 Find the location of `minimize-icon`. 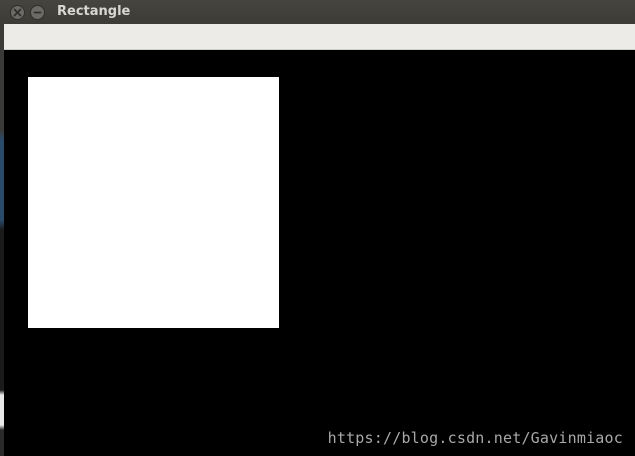

minimize-icon is located at coordinates (37, 12).